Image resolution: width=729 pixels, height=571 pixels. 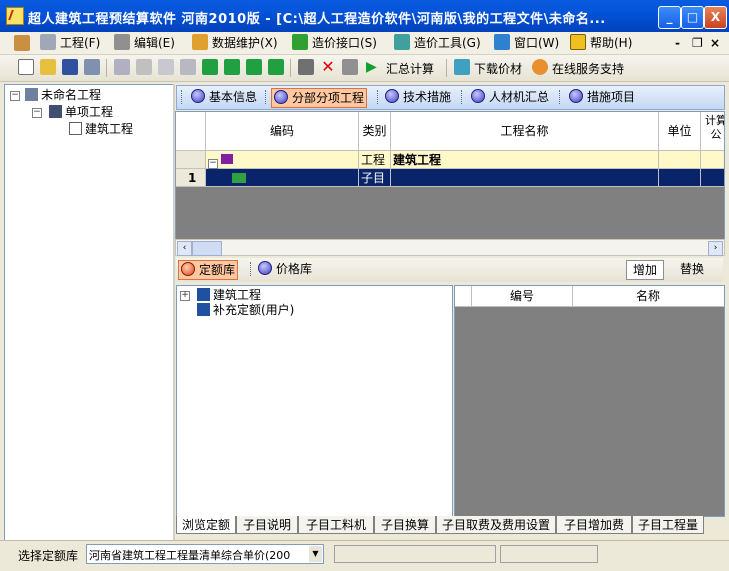 What do you see at coordinates (22, 43) in the screenshot?
I see `app-menu-icon` at bounding box center [22, 43].